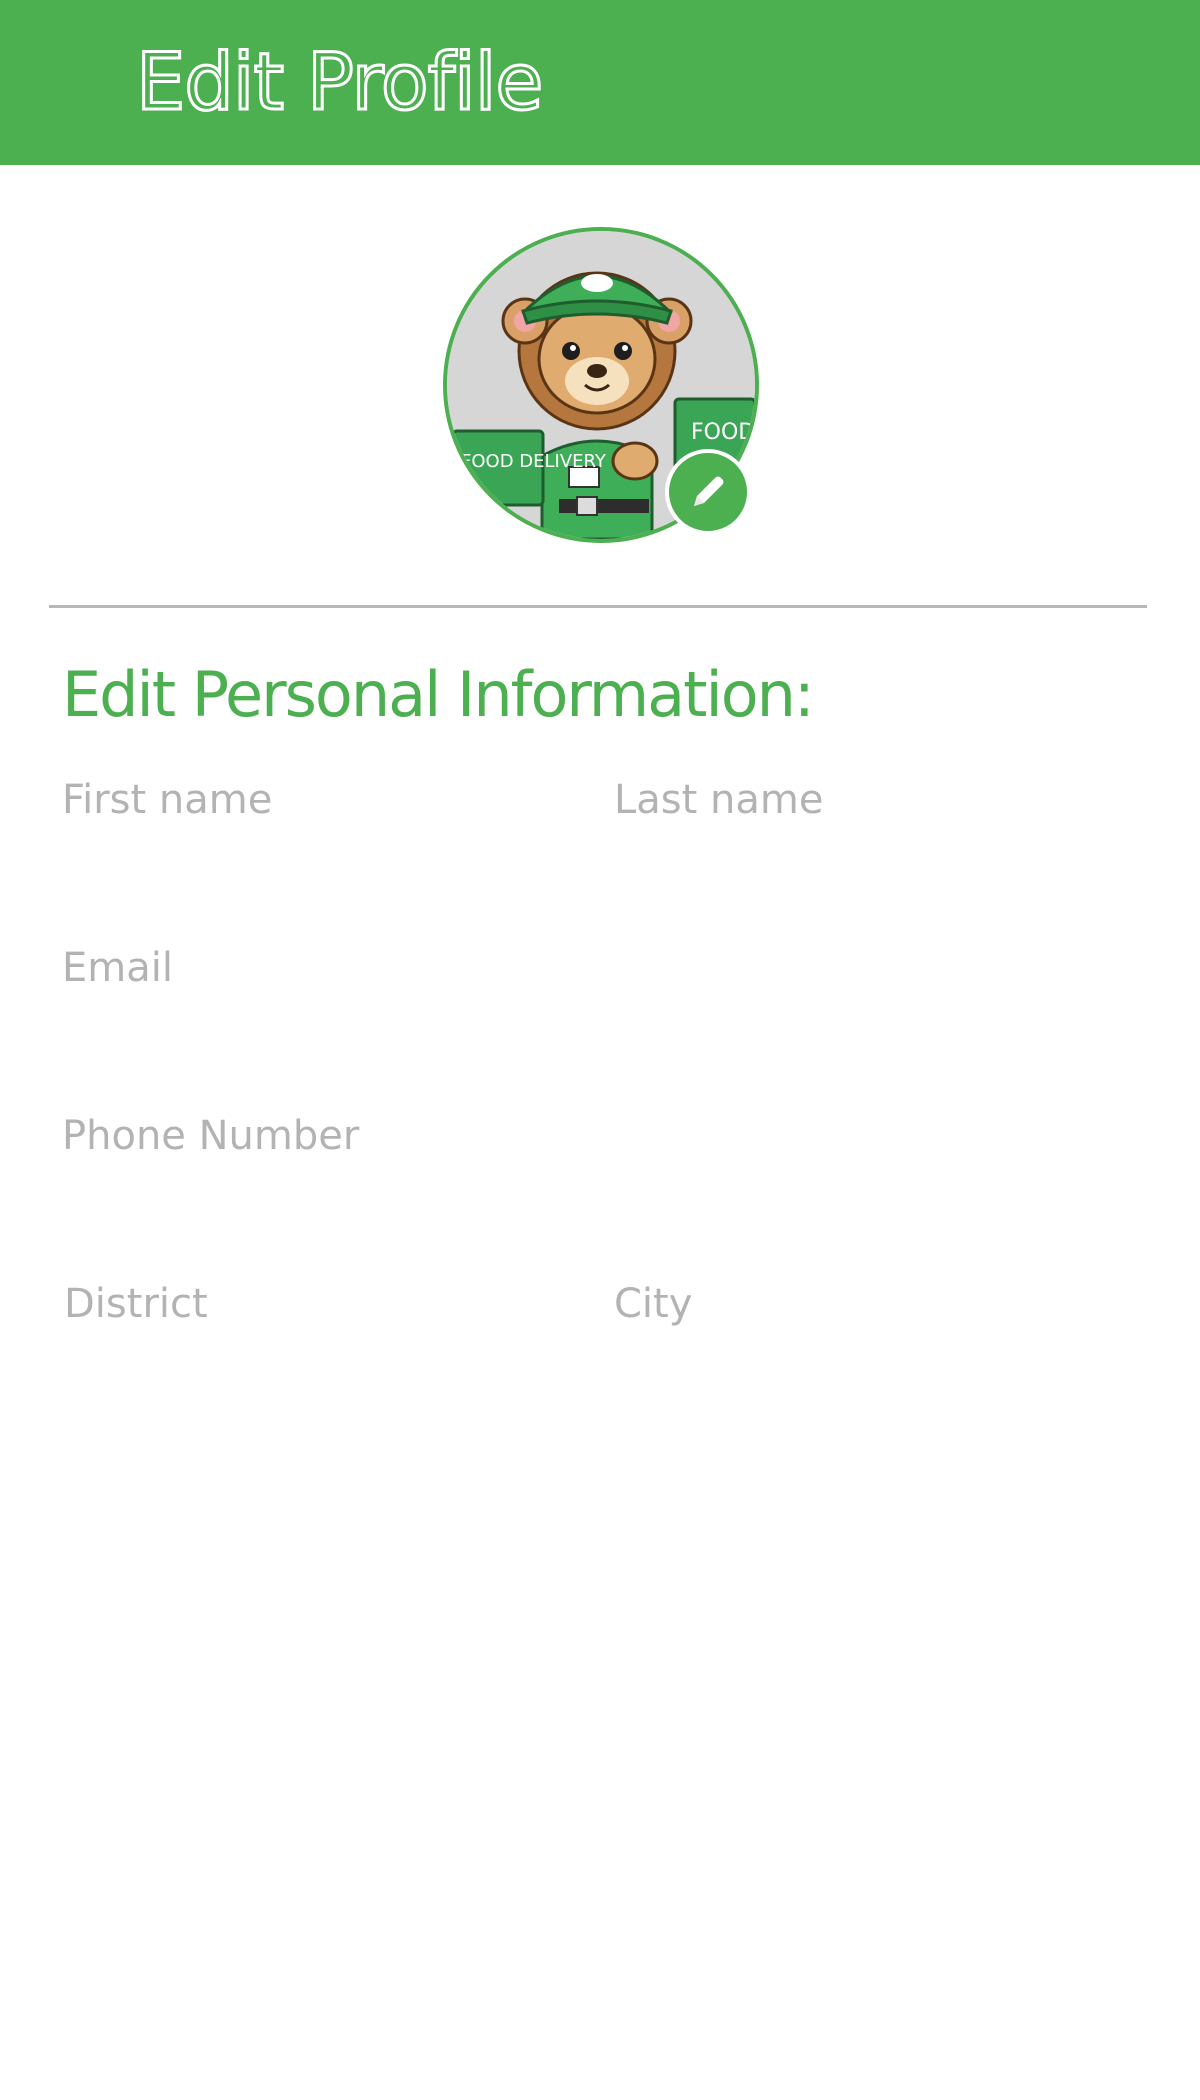 Image resolution: width=1200 pixels, height=2100 pixels. Describe the element at coordinates (438, 694) in the screenshot. I see `section-heading: Edit Personal Information:` at that location.